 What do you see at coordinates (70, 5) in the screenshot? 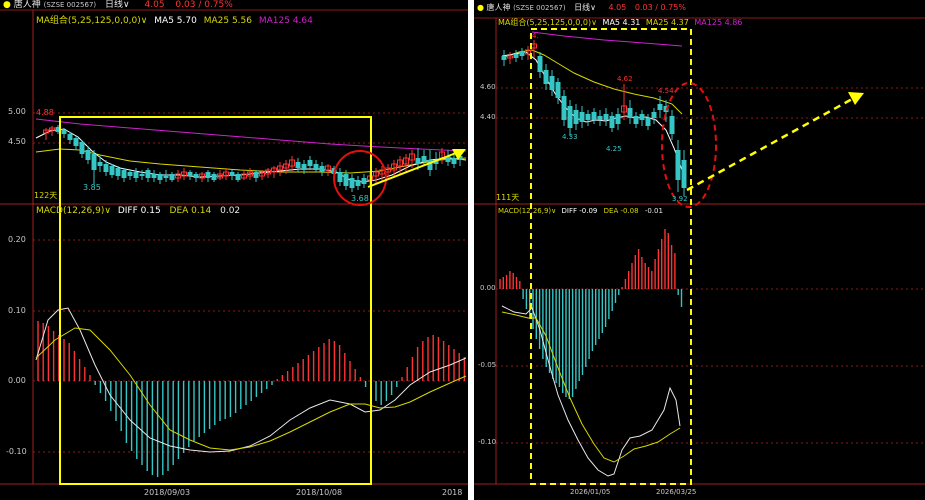
I see `left-stock-code: (SZSE 002567)` at bounding box center [70, 5].